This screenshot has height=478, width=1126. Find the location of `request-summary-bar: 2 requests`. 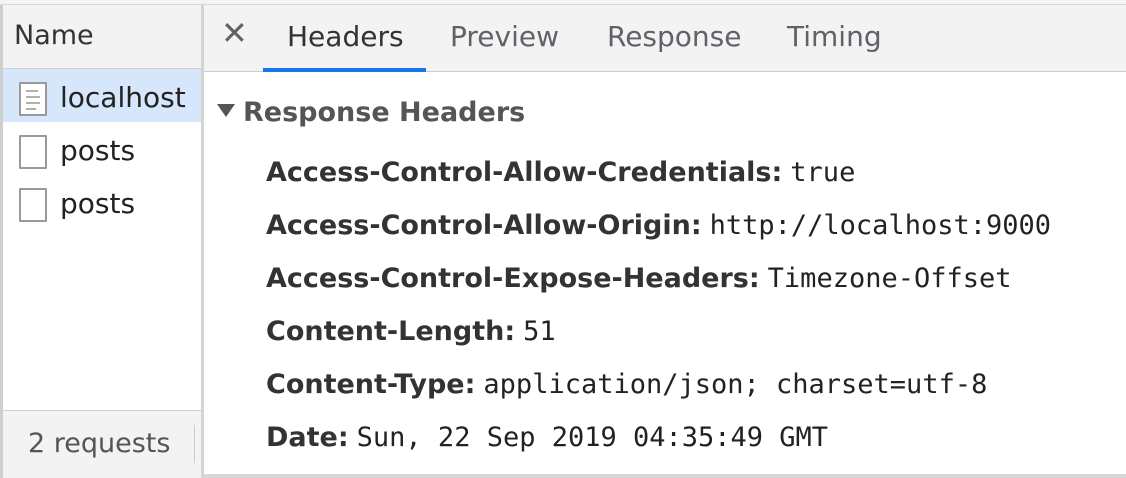

request-summary-bar: 2 requests is located at coordinates (102, 444).